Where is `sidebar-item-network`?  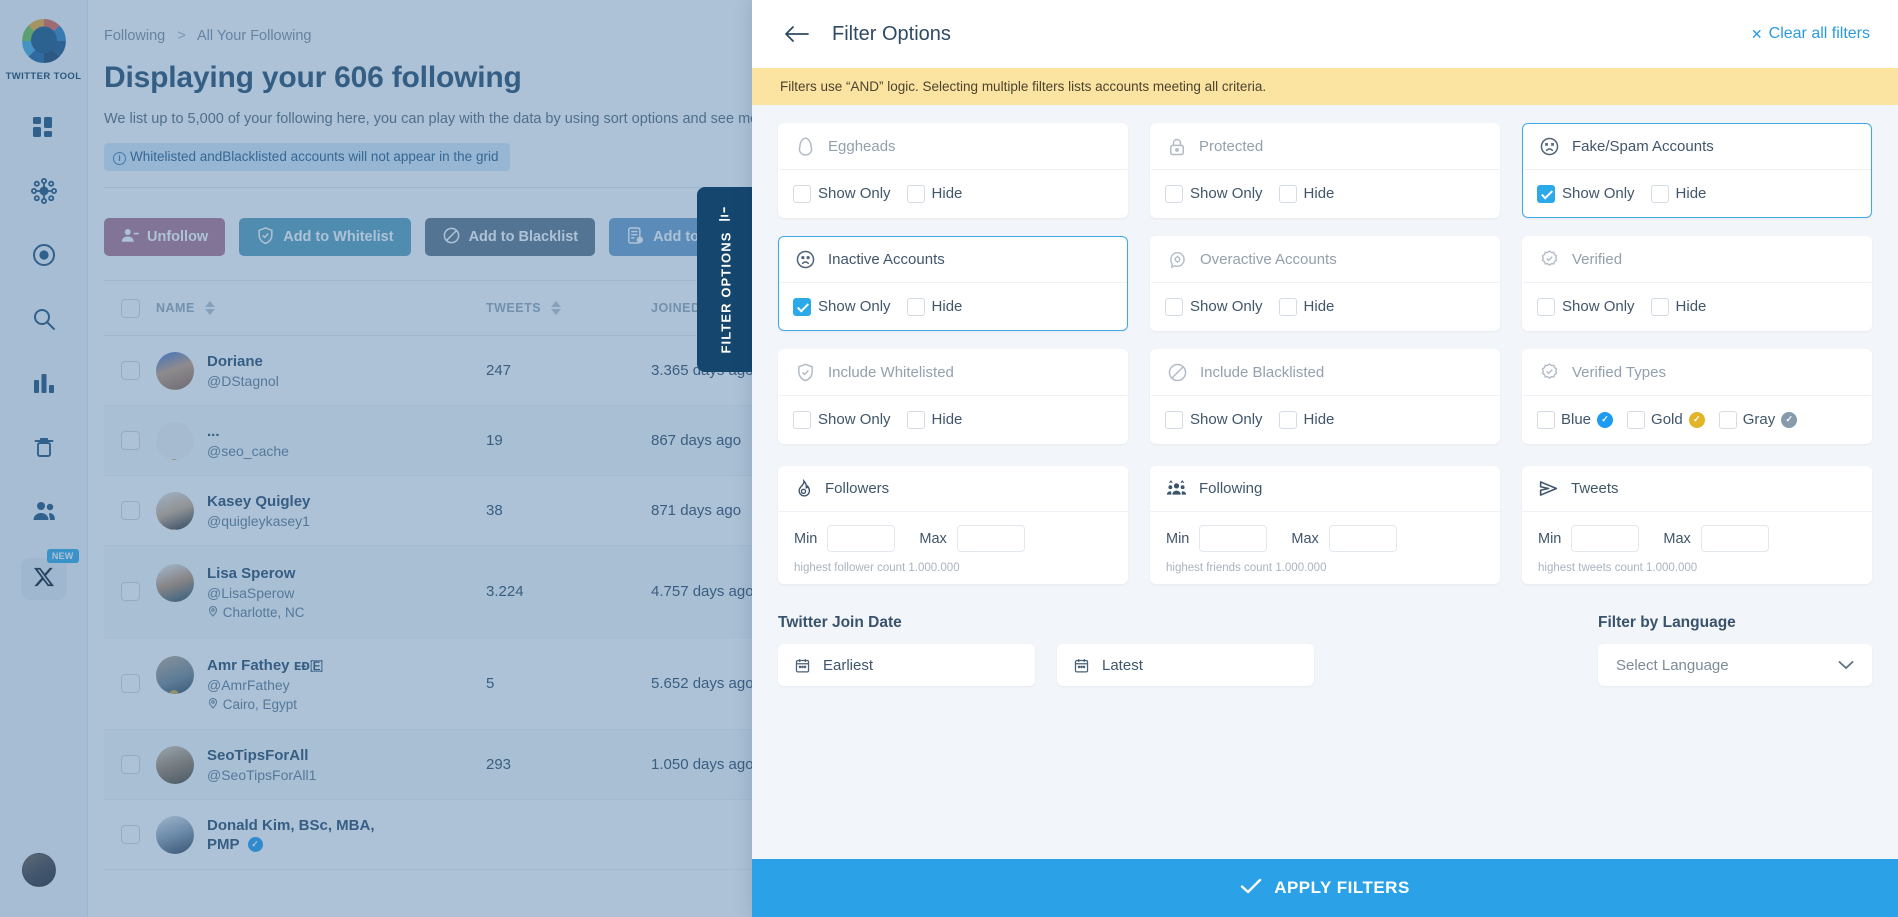 sidebar-item-network is located at coordinates (44, 191).